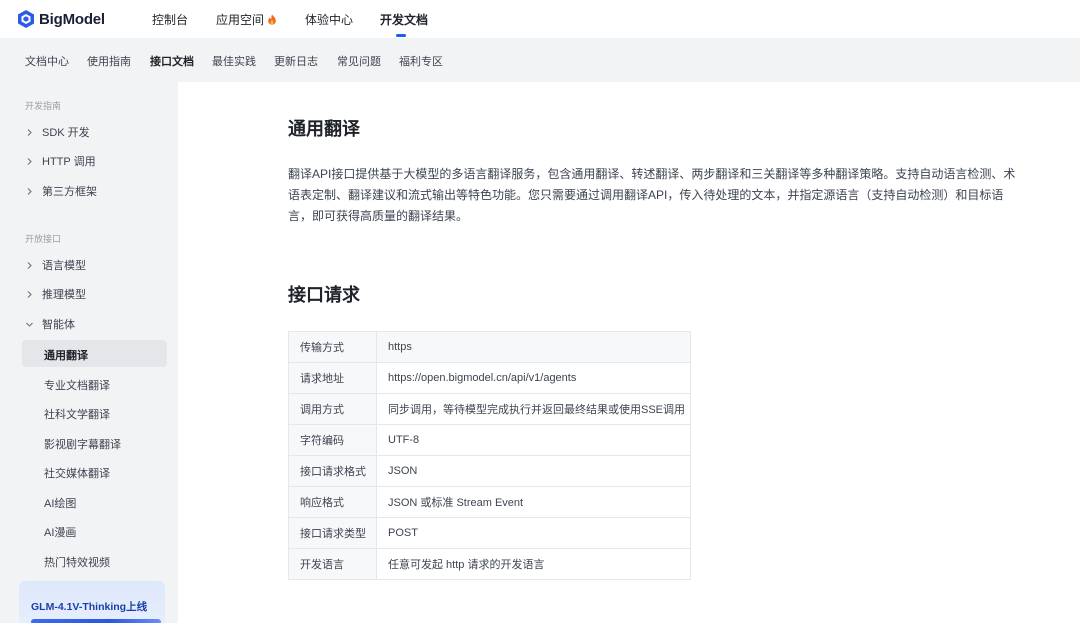 The image size is (1080, 623). I want to click on sidebar-item-label: 语言模型, so click(64, 266).